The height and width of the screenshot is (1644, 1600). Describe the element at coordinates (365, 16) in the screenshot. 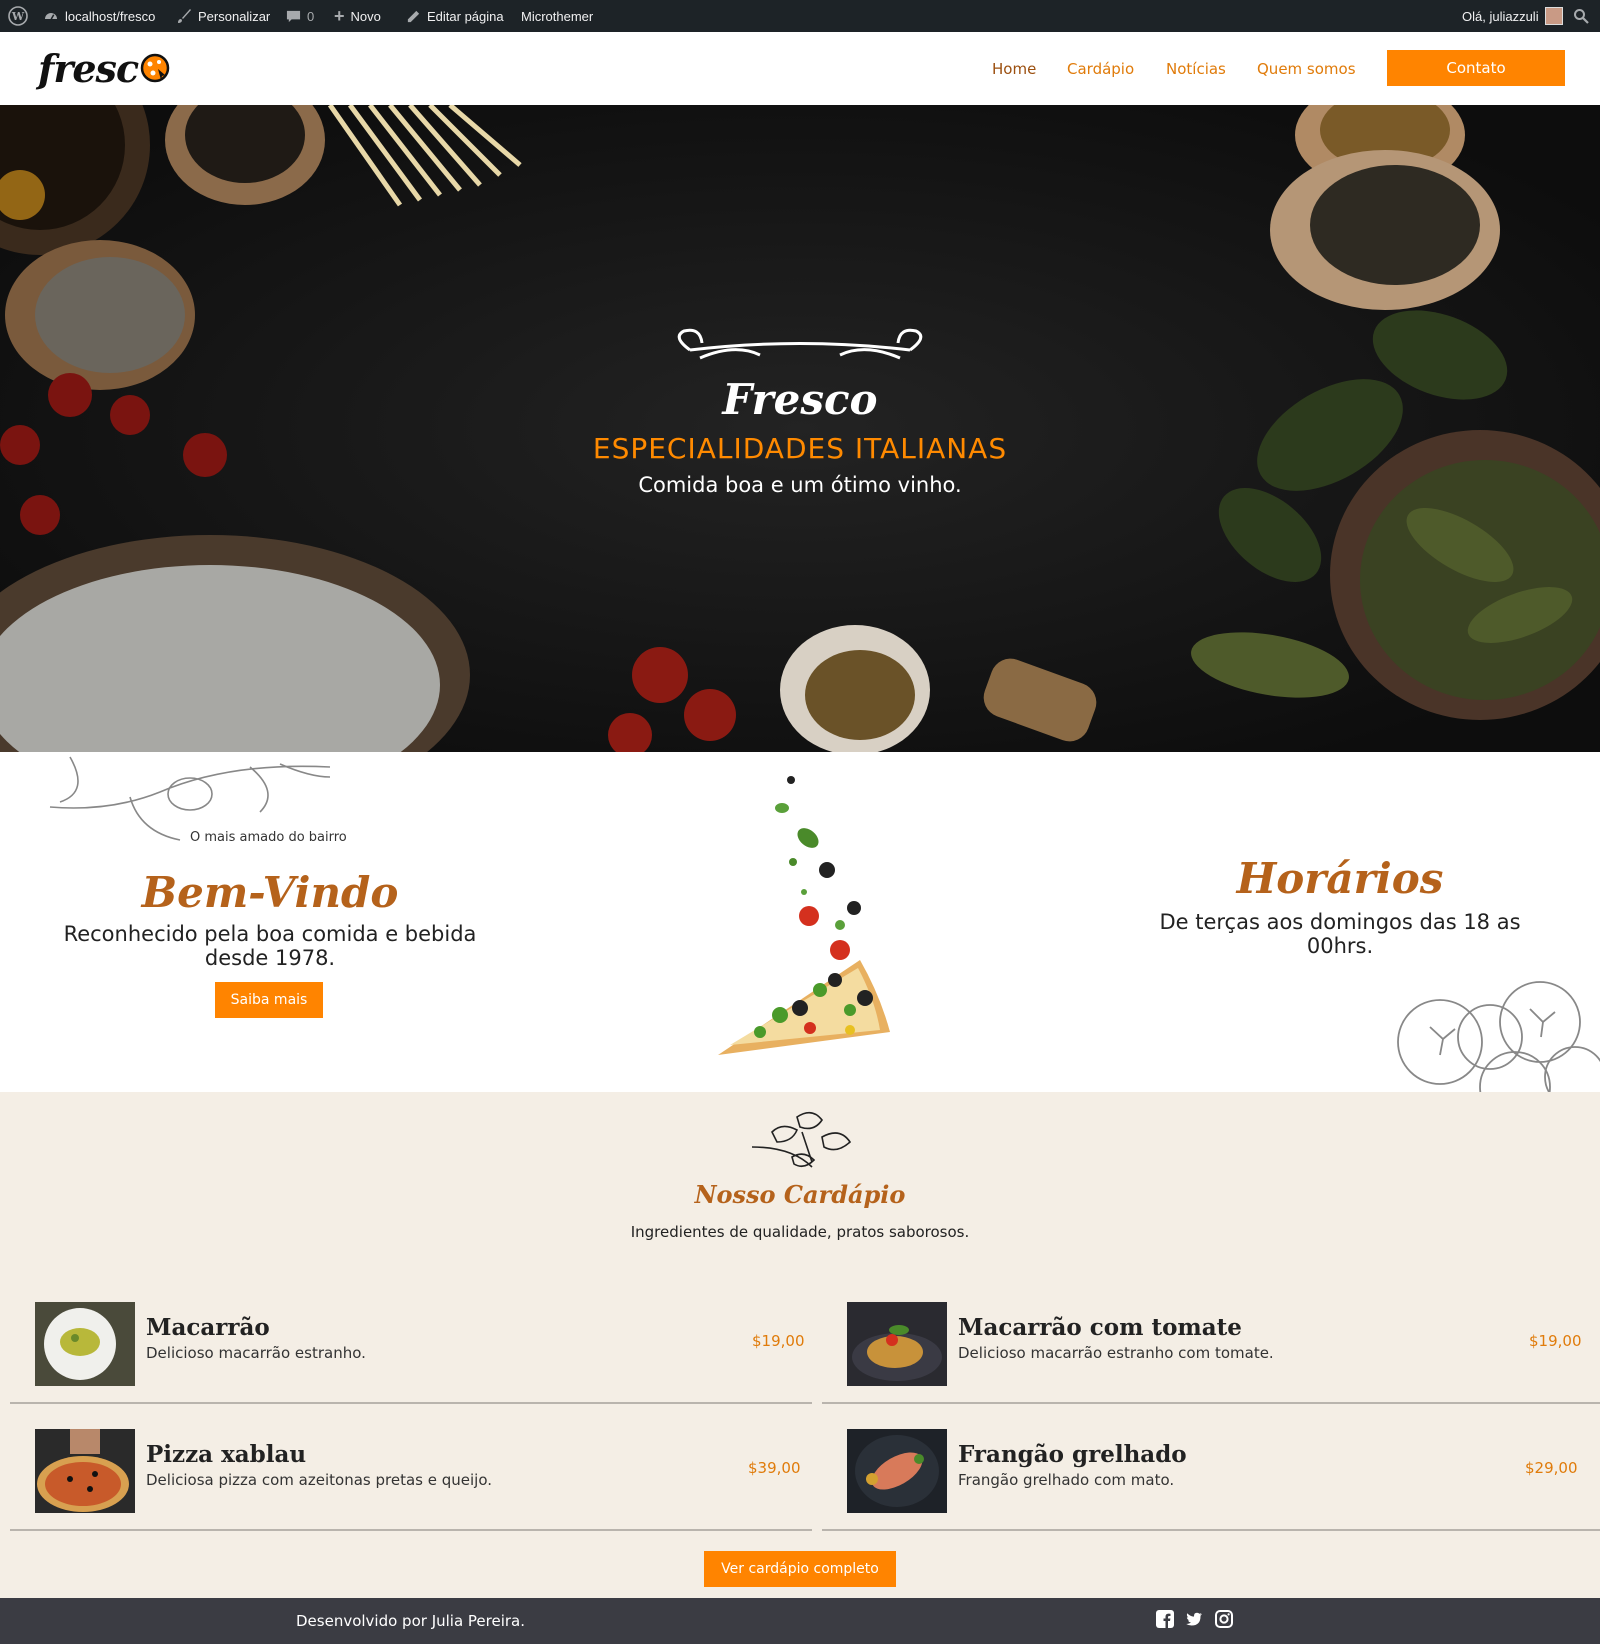

I see `admin-new-label: Novo` at that location.